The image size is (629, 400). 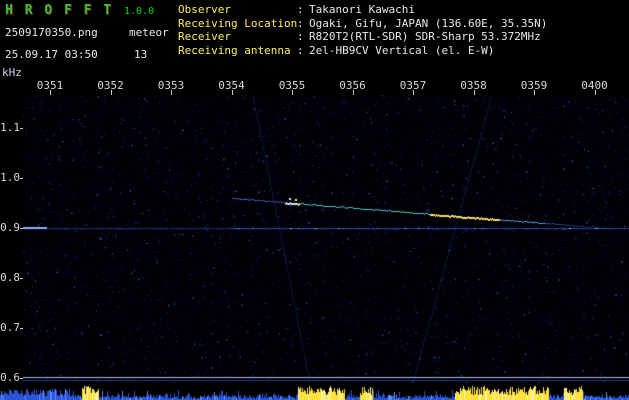 I want to click on app-version: 1.0.0, so click(x=139, y=11).